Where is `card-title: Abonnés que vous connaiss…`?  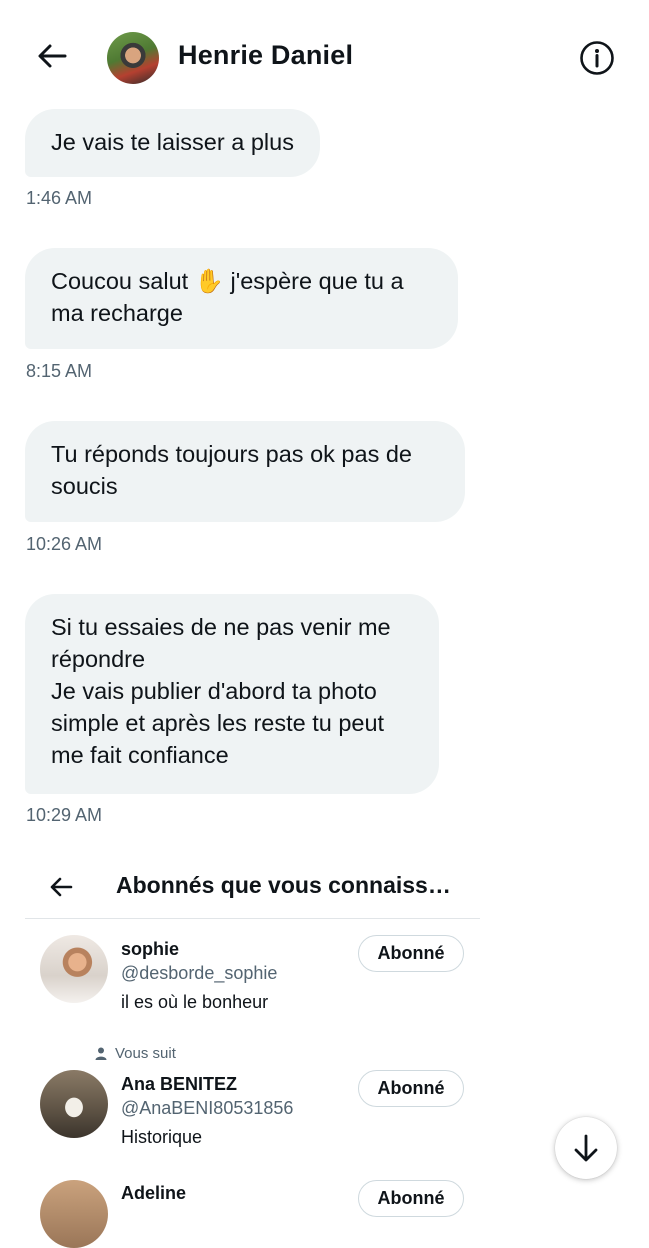
card-title: Abonnés que vous connaiss… is located at coordinates (283, 885).